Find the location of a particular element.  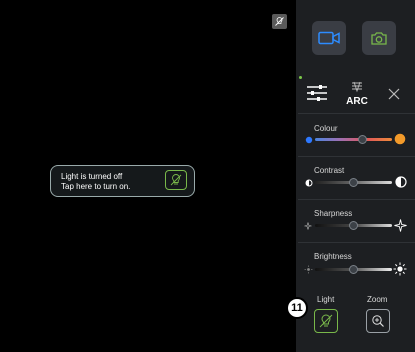

warm-color-icon is located at coordinates (400, 139).